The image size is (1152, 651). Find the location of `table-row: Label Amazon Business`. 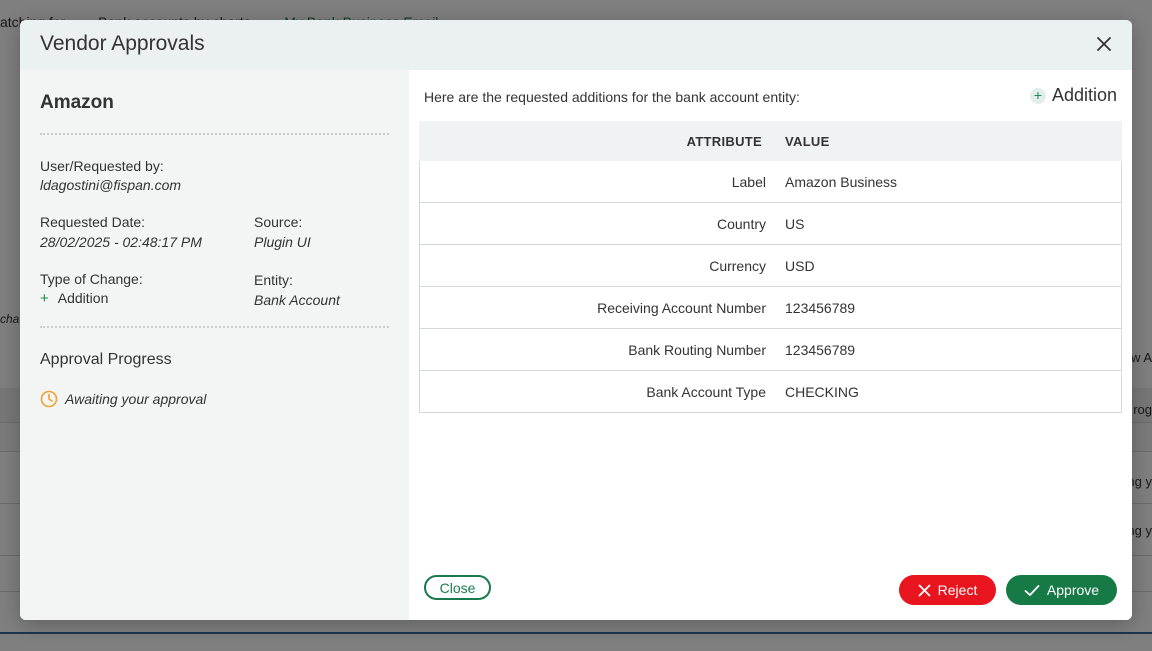

table-row: Label Amazon Business is located at coordinates (770, 181).